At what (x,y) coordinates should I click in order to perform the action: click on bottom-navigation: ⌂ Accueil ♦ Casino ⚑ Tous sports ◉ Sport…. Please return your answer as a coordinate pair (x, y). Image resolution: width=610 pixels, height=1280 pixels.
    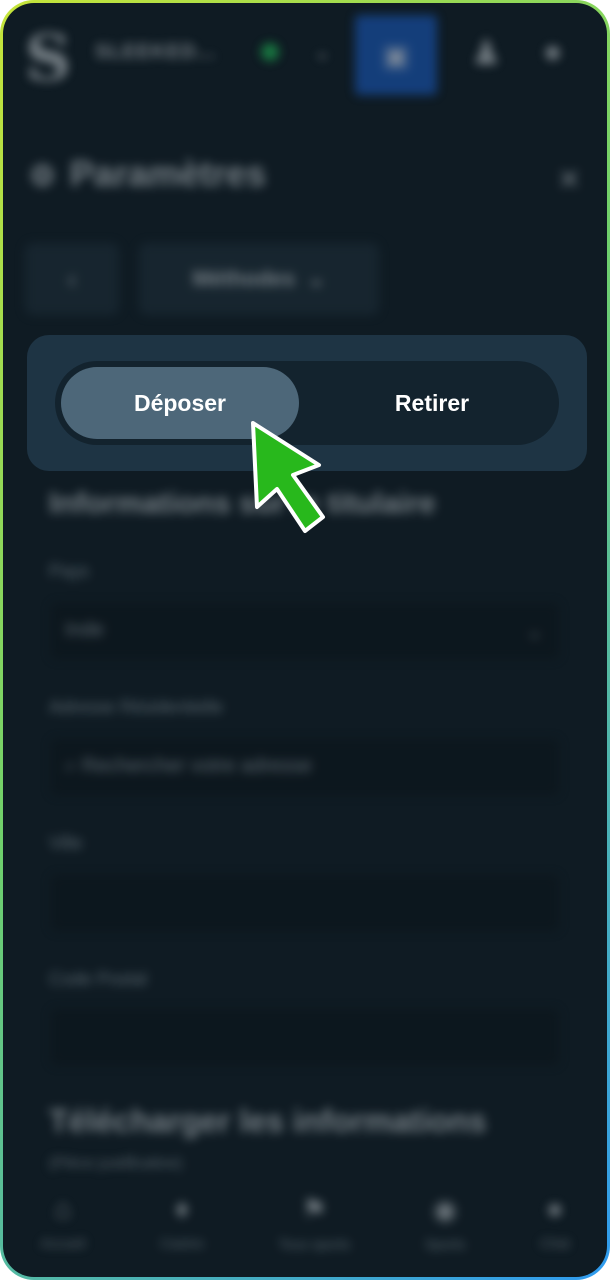
    Looking at the image, I should click on (305, 1222).